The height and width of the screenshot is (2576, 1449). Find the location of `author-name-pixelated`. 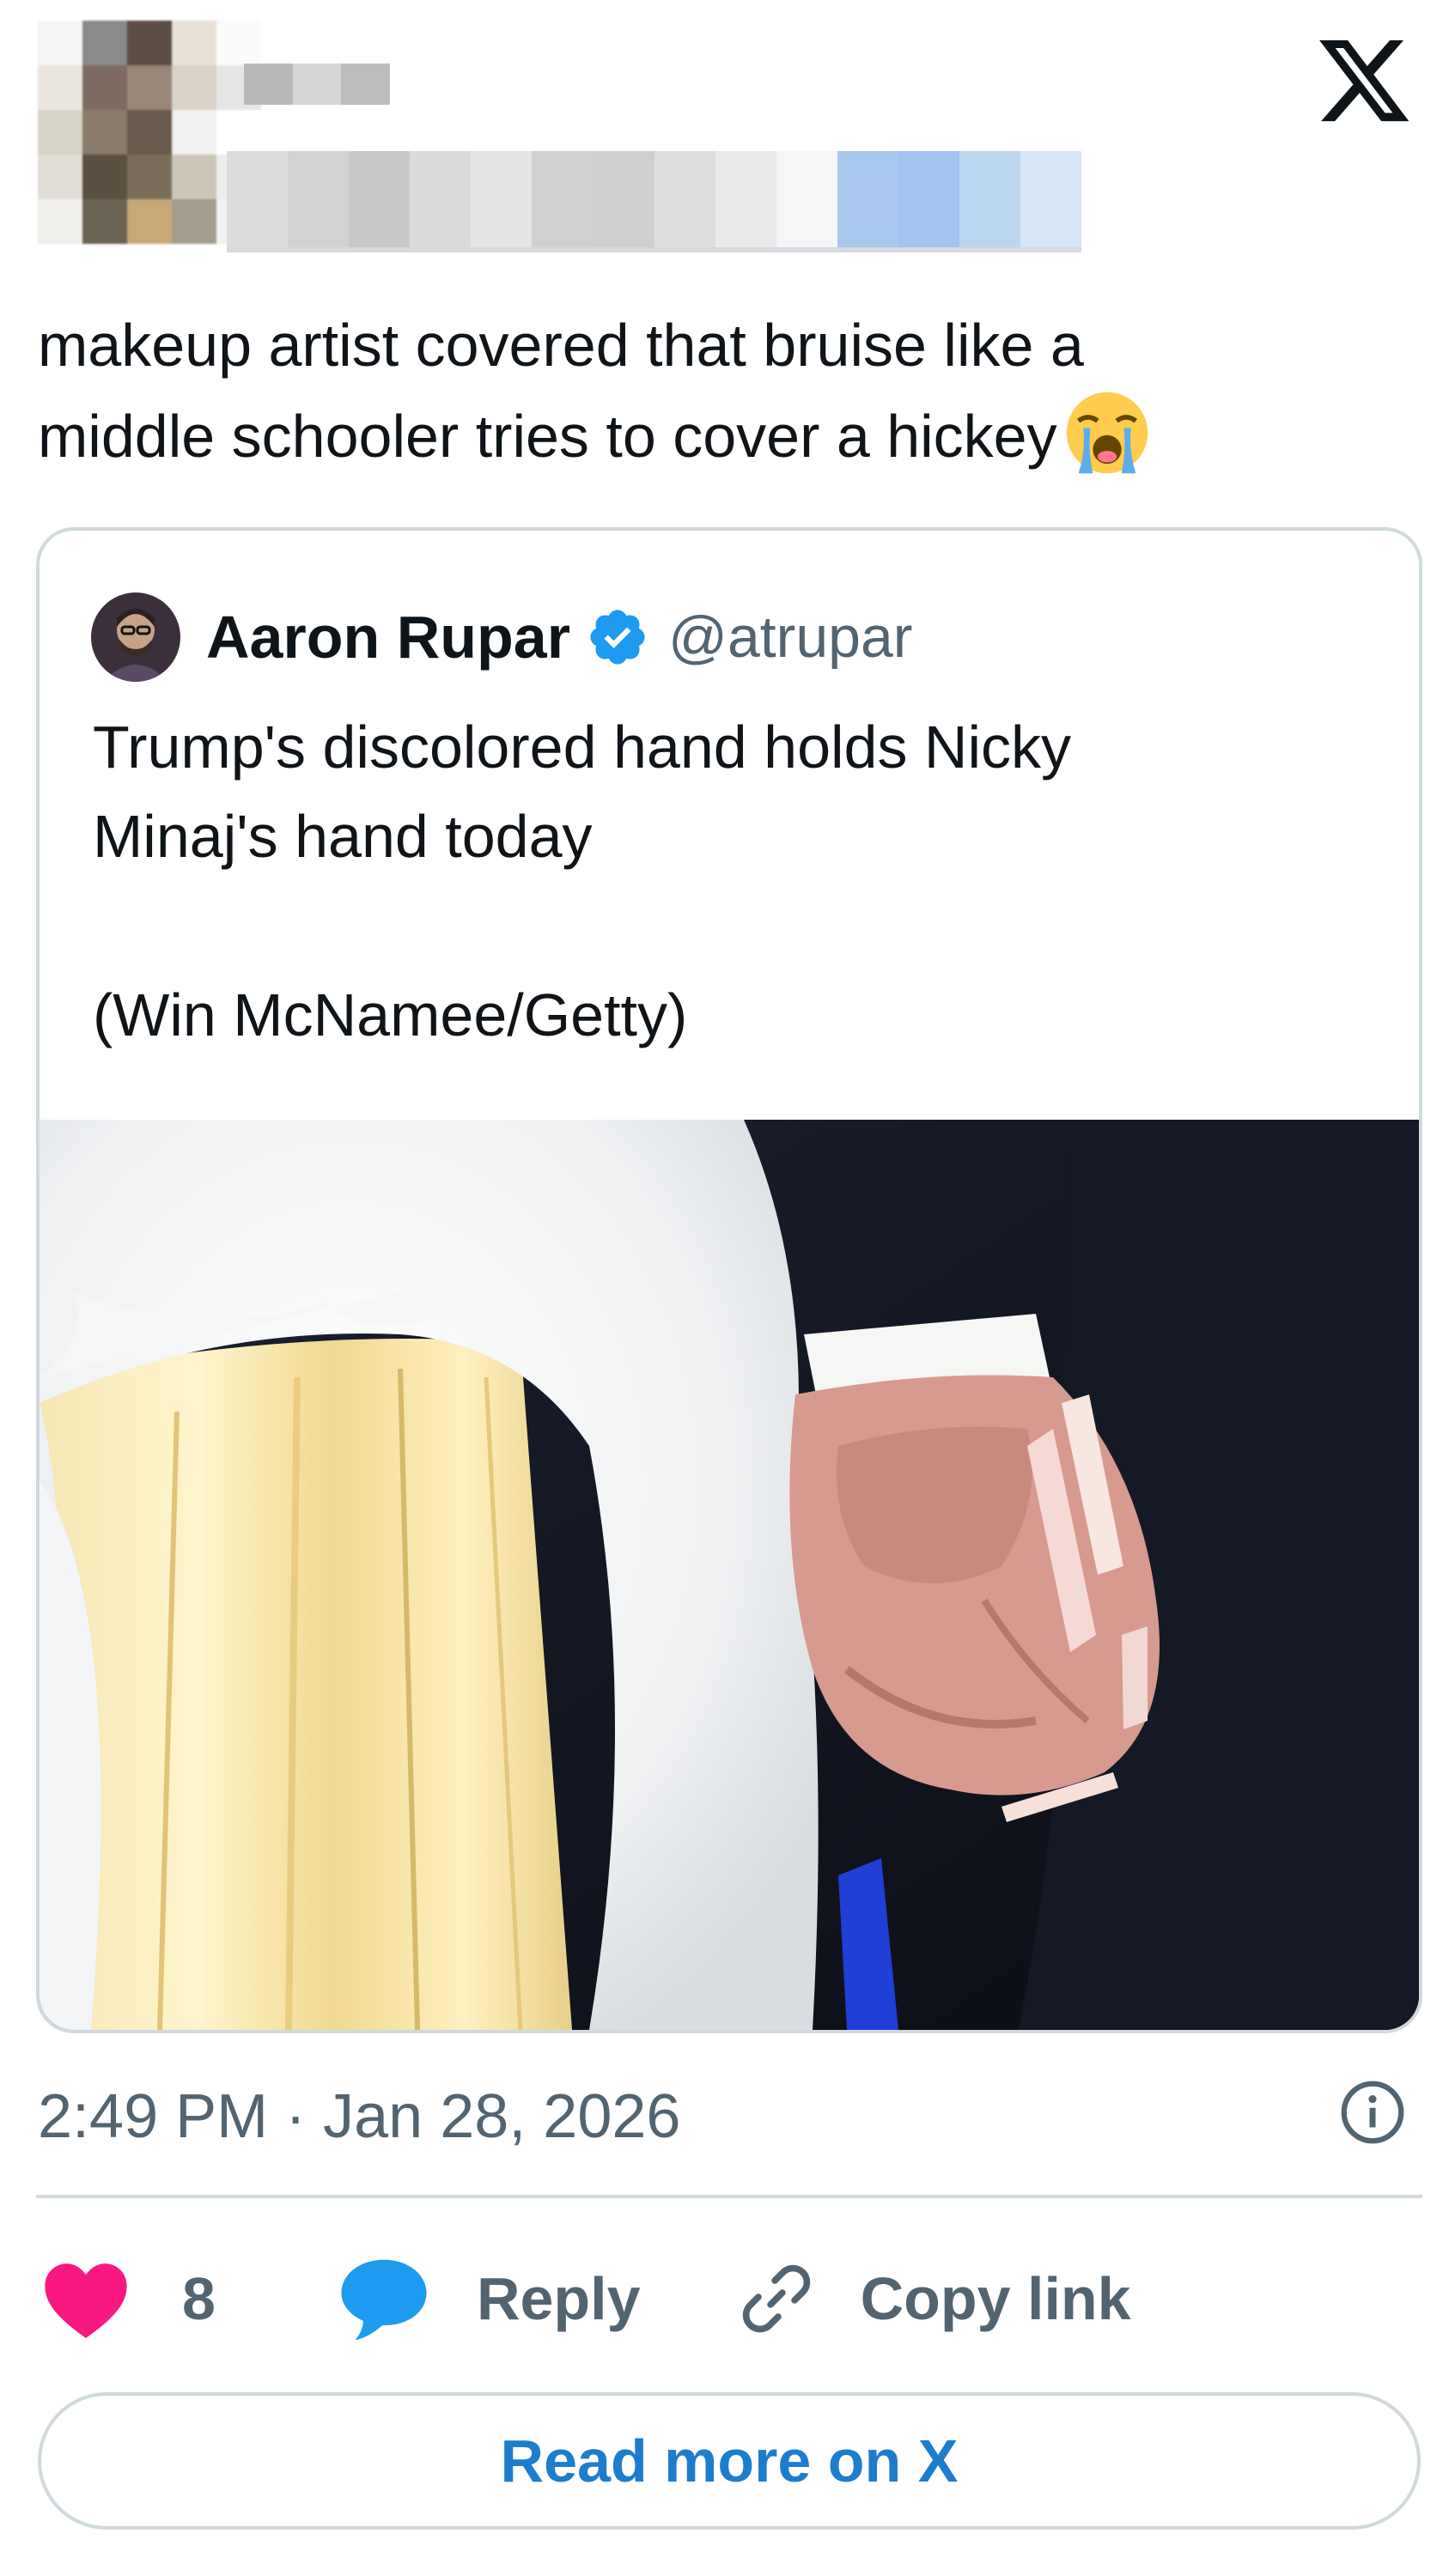

author-name-pixelated is located at coordinates (317, 85).